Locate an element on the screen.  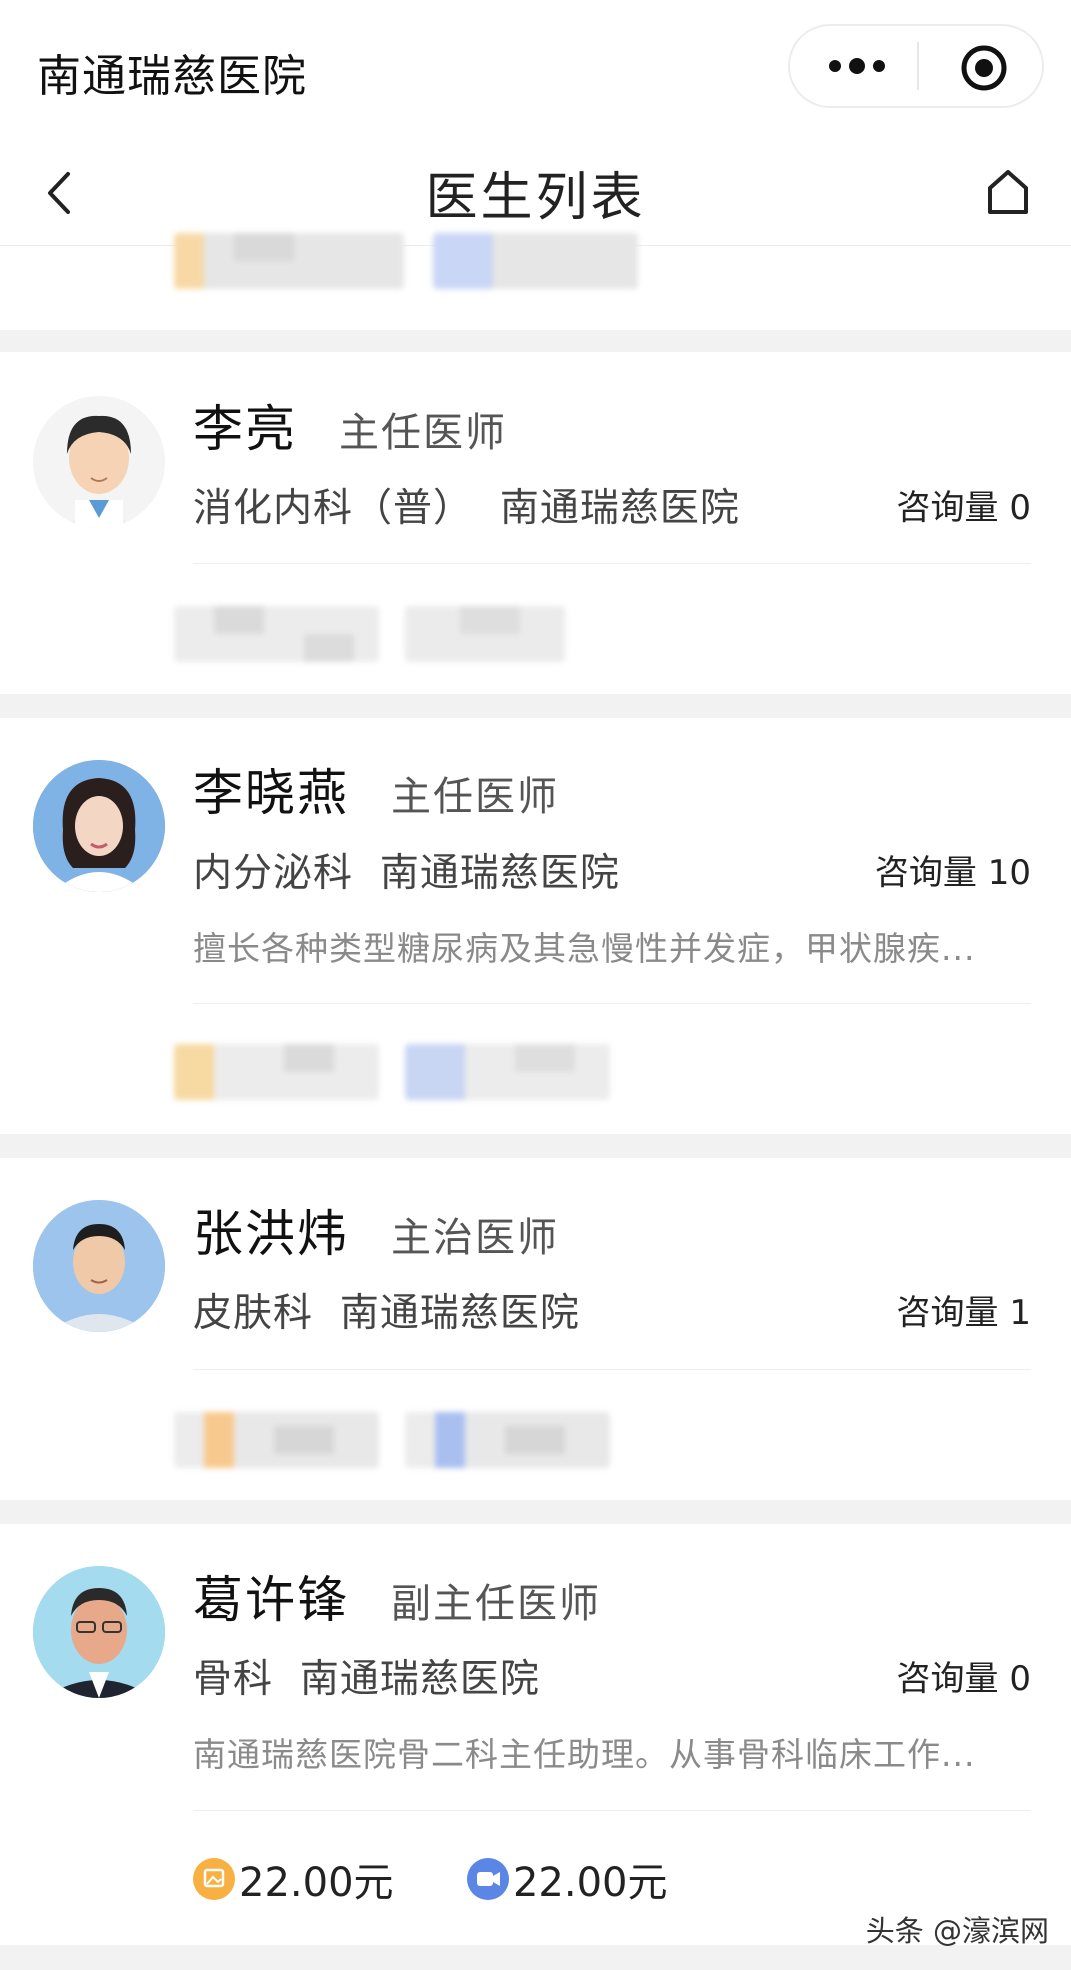
doctor-department: 消化内科（普） 南通瑞慈医院 is located at coordinates (466, 505).